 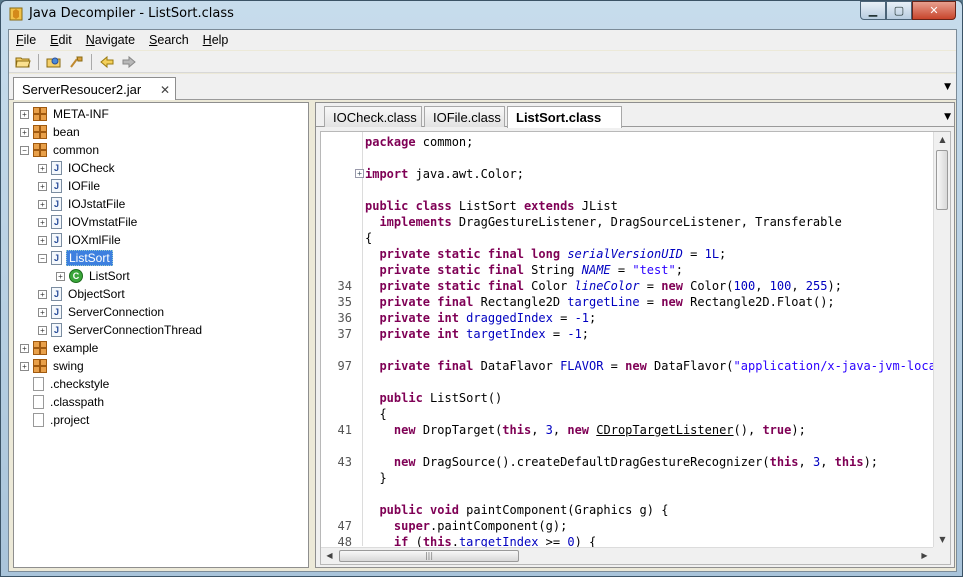 What do you see at coordinates (65, 384) in the screenshot?
I see `tree-item: .checkstyle` at bounding box center [65, 384].